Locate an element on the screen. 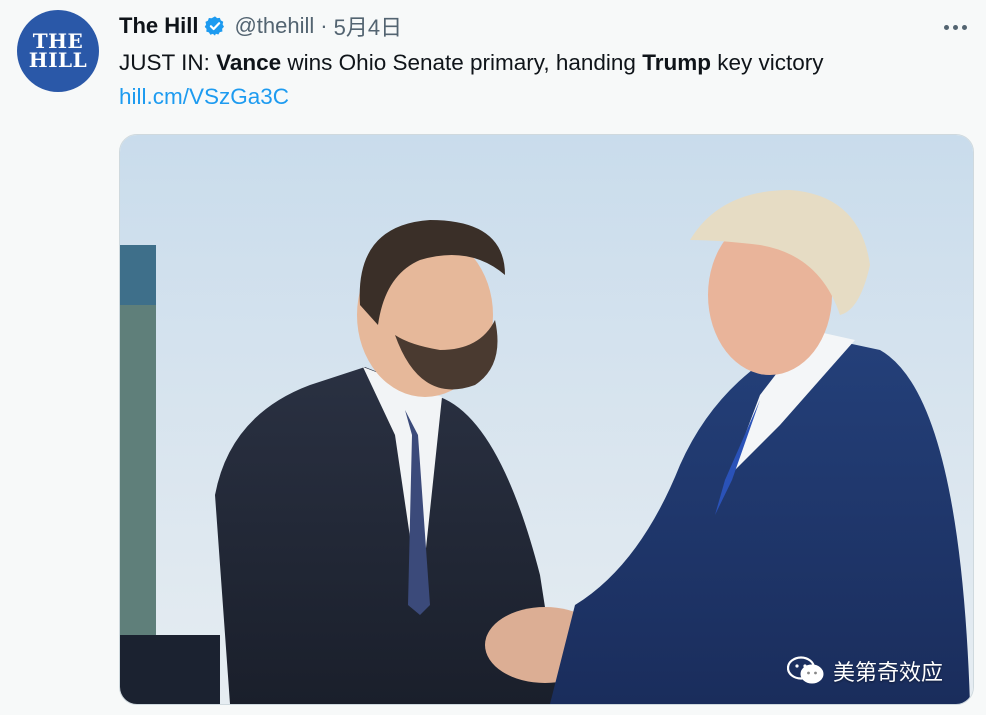 This screenshot has width=986, height=715. tweet-text-prefix: JUST IN: is located at coordinates (168, 62).